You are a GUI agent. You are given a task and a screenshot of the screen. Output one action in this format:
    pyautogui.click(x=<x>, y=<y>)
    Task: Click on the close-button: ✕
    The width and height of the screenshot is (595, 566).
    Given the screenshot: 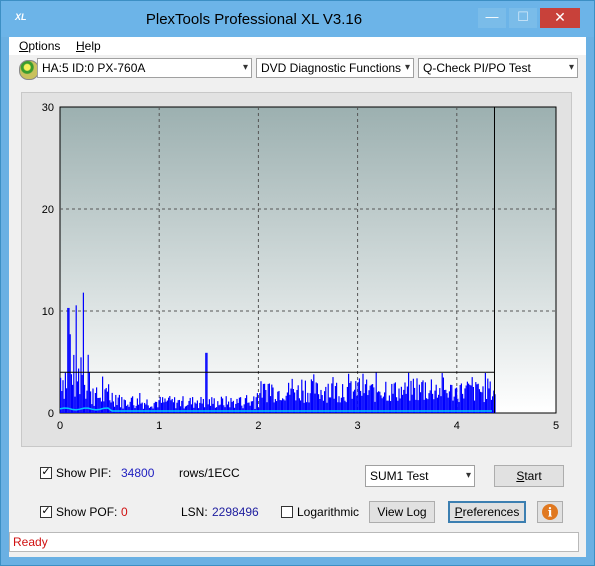 What is the action you would take?
    pyautogui.click(x=560, y=18)
    